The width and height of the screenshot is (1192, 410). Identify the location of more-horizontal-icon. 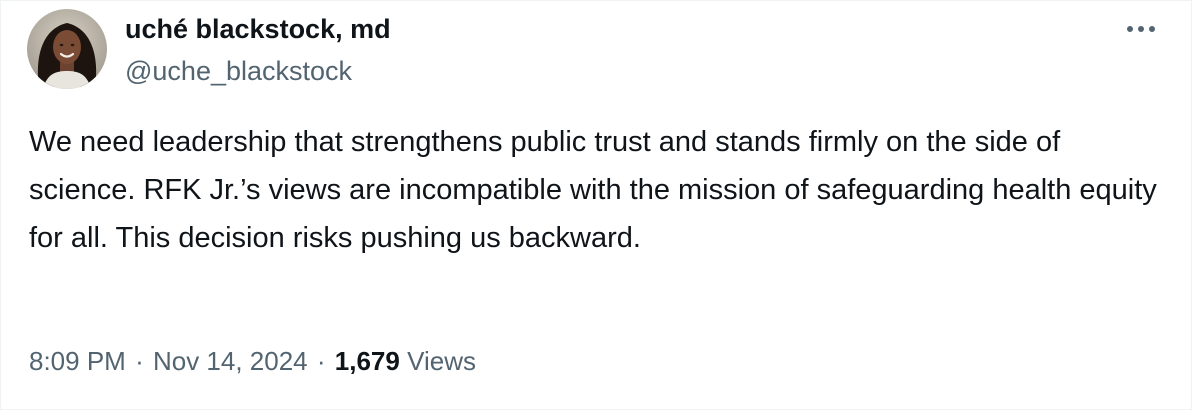
(1141, 29).